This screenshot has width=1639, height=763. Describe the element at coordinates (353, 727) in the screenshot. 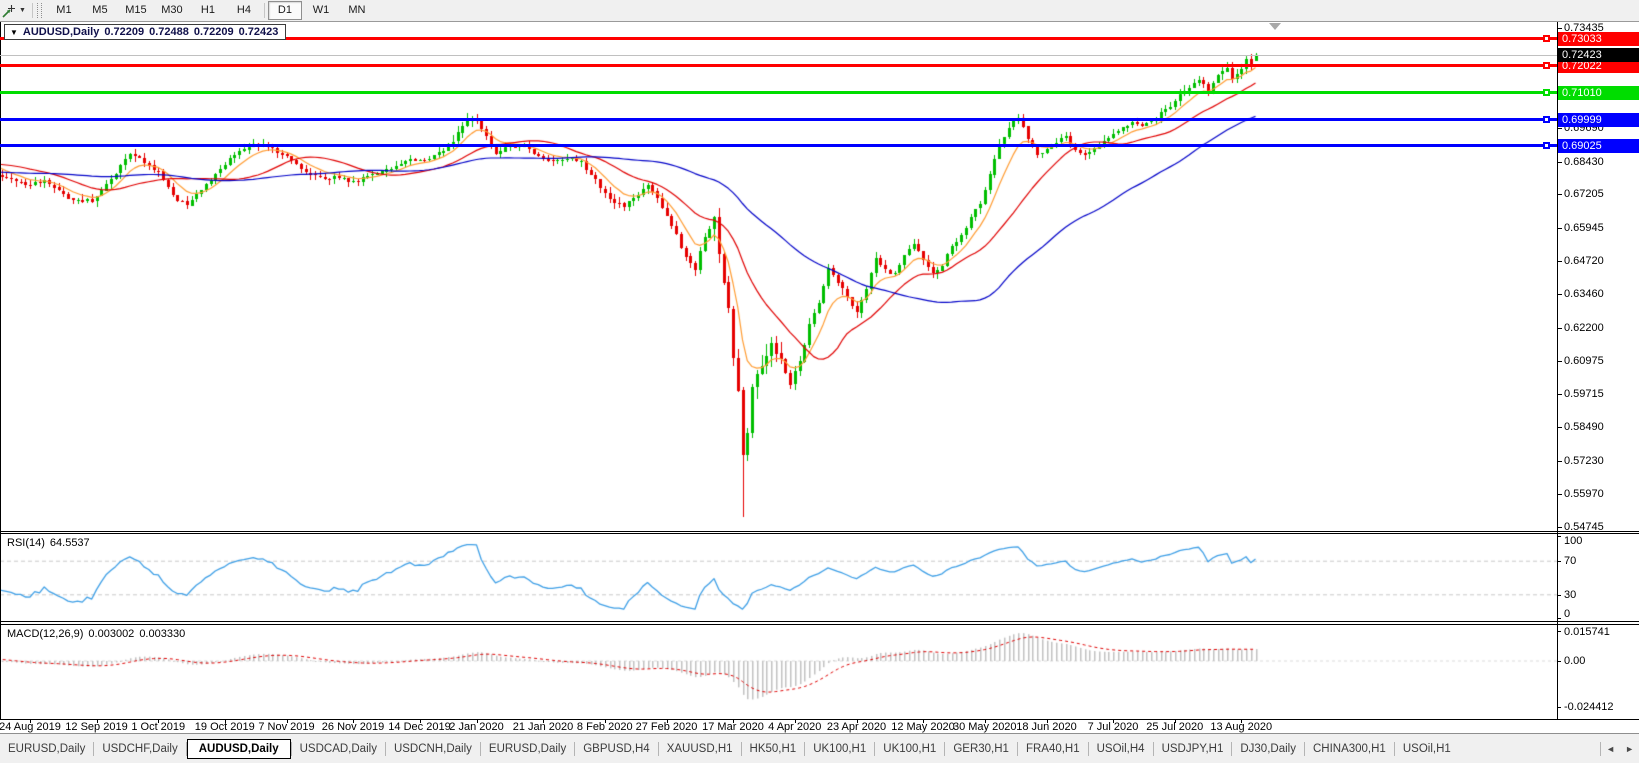

I see `date-tick-label: 26 Nov 2019` at that location.